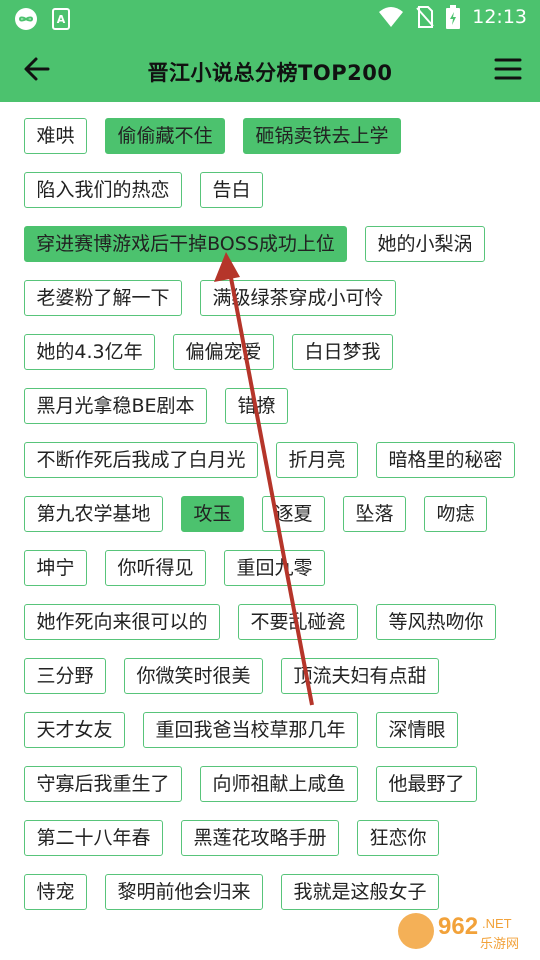 The width and height of the screenshot is (540, 960). Describe the element at coordinates (231, 190) in the screenshot. I see `tag-item: 告白` at that location.